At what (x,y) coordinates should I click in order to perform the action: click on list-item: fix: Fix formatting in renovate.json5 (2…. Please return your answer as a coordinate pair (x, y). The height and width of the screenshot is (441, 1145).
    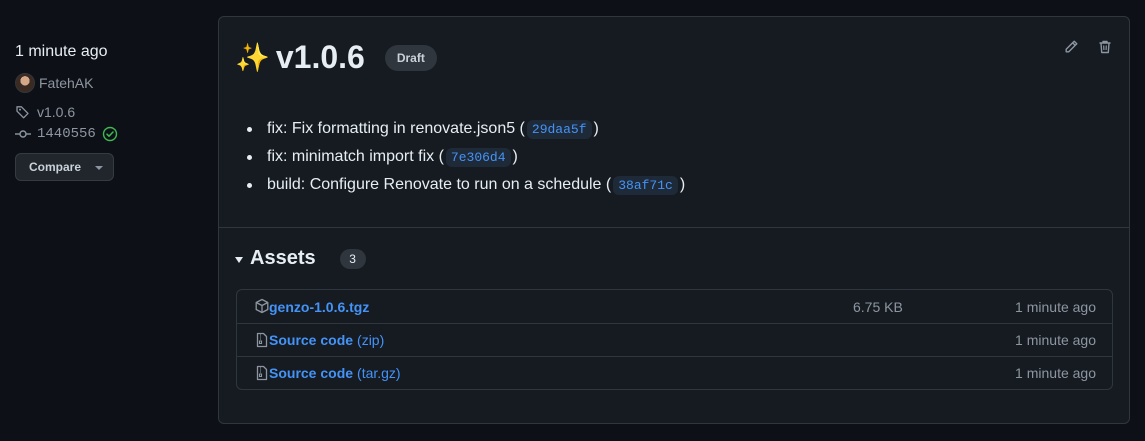
    Looking at the image, I should click on (465, 129).